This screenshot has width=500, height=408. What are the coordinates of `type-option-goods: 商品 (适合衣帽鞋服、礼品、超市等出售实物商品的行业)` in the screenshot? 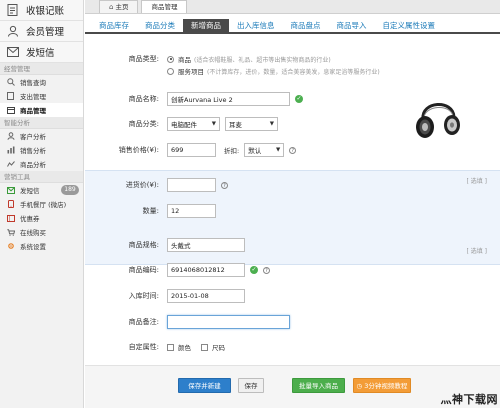 It's located at (273, 59).